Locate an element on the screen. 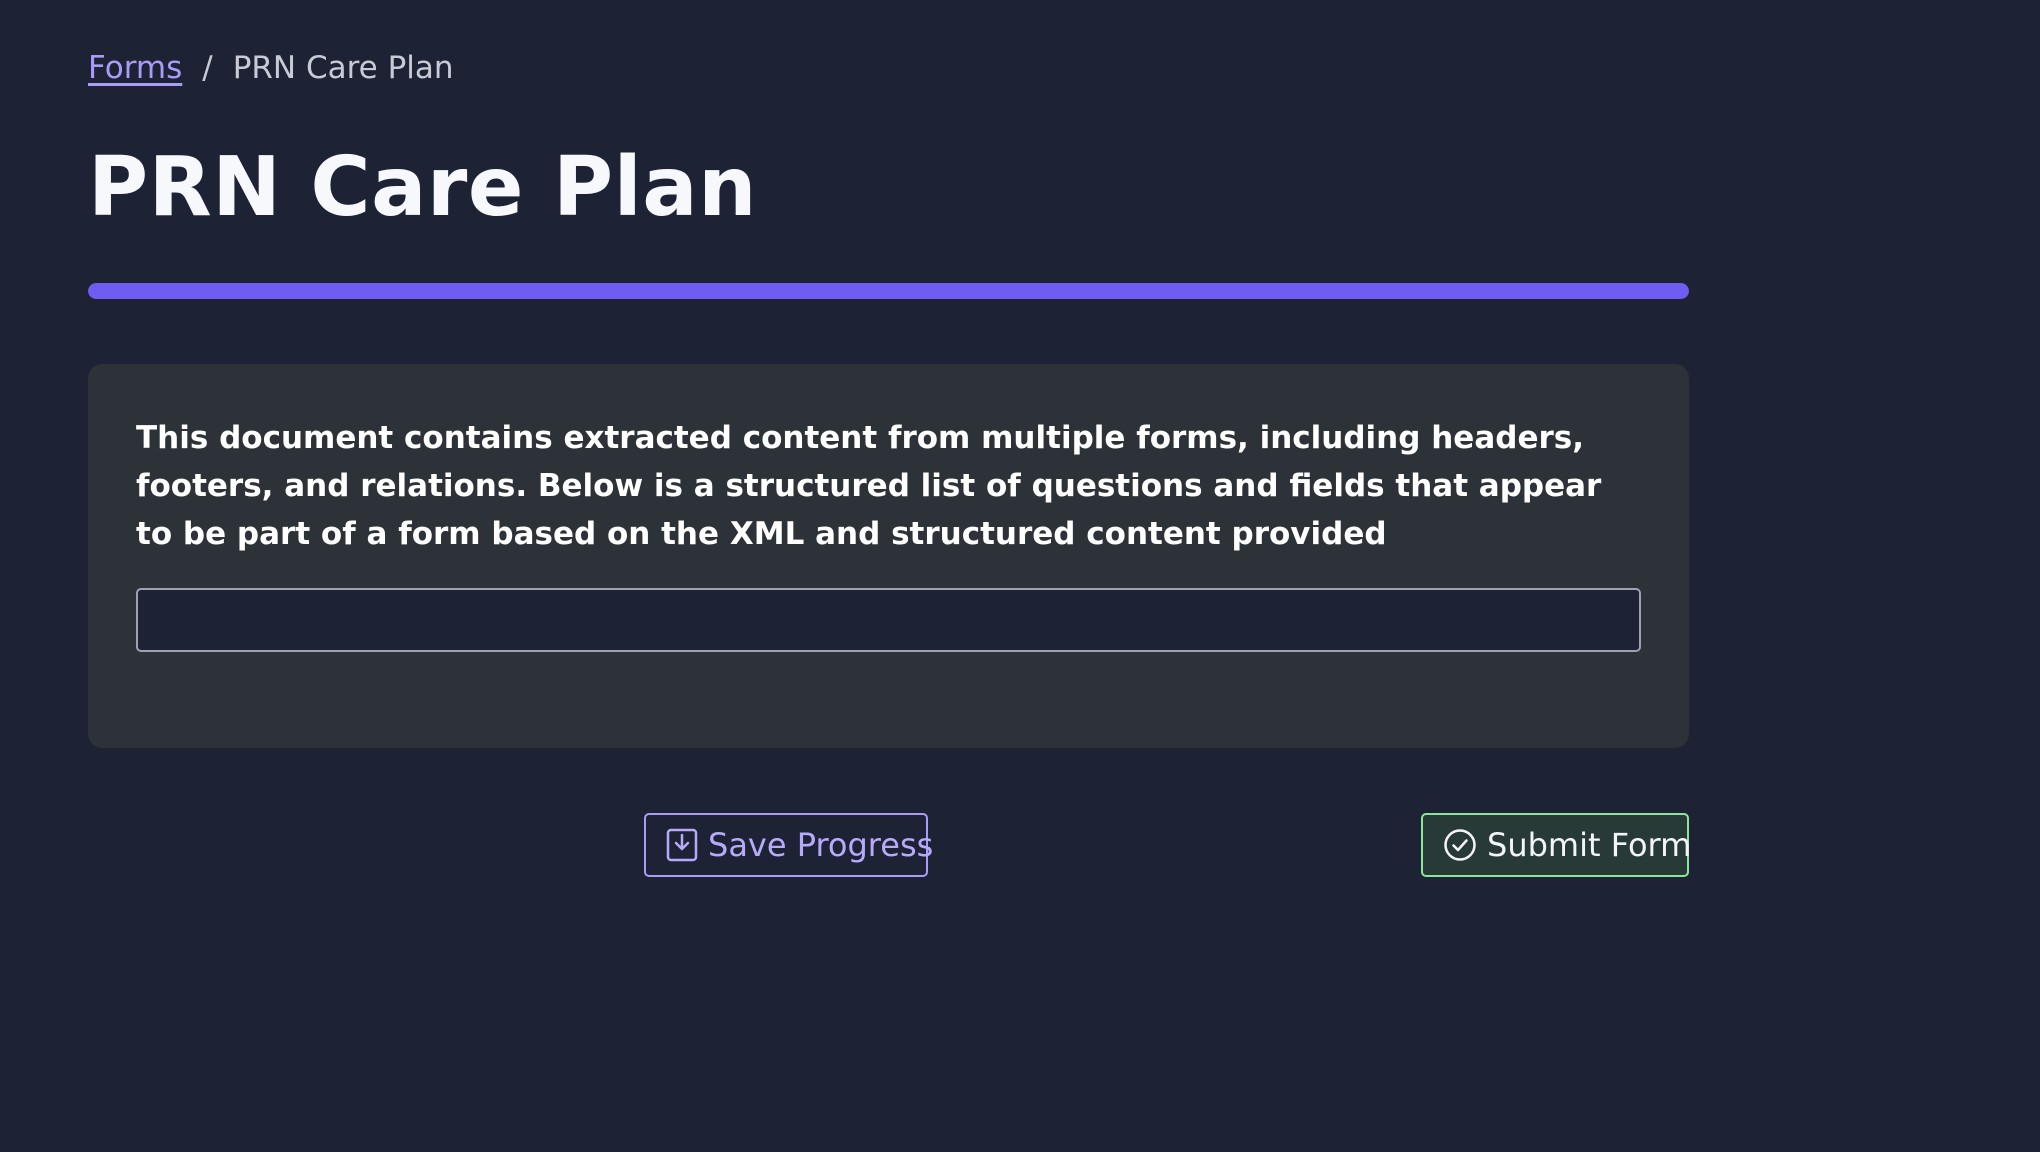 Image resolution: width=2040 pixels, height=1152 pixels. breadcrumb: Forms / PRN Care Plan is located at coordinates (271, 68).